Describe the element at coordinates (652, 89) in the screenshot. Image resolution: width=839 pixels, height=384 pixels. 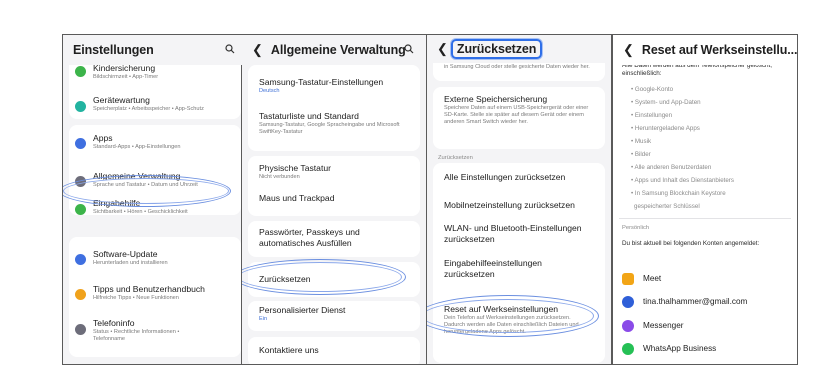
I see `bullet-item: • Google-Konto` at that location.